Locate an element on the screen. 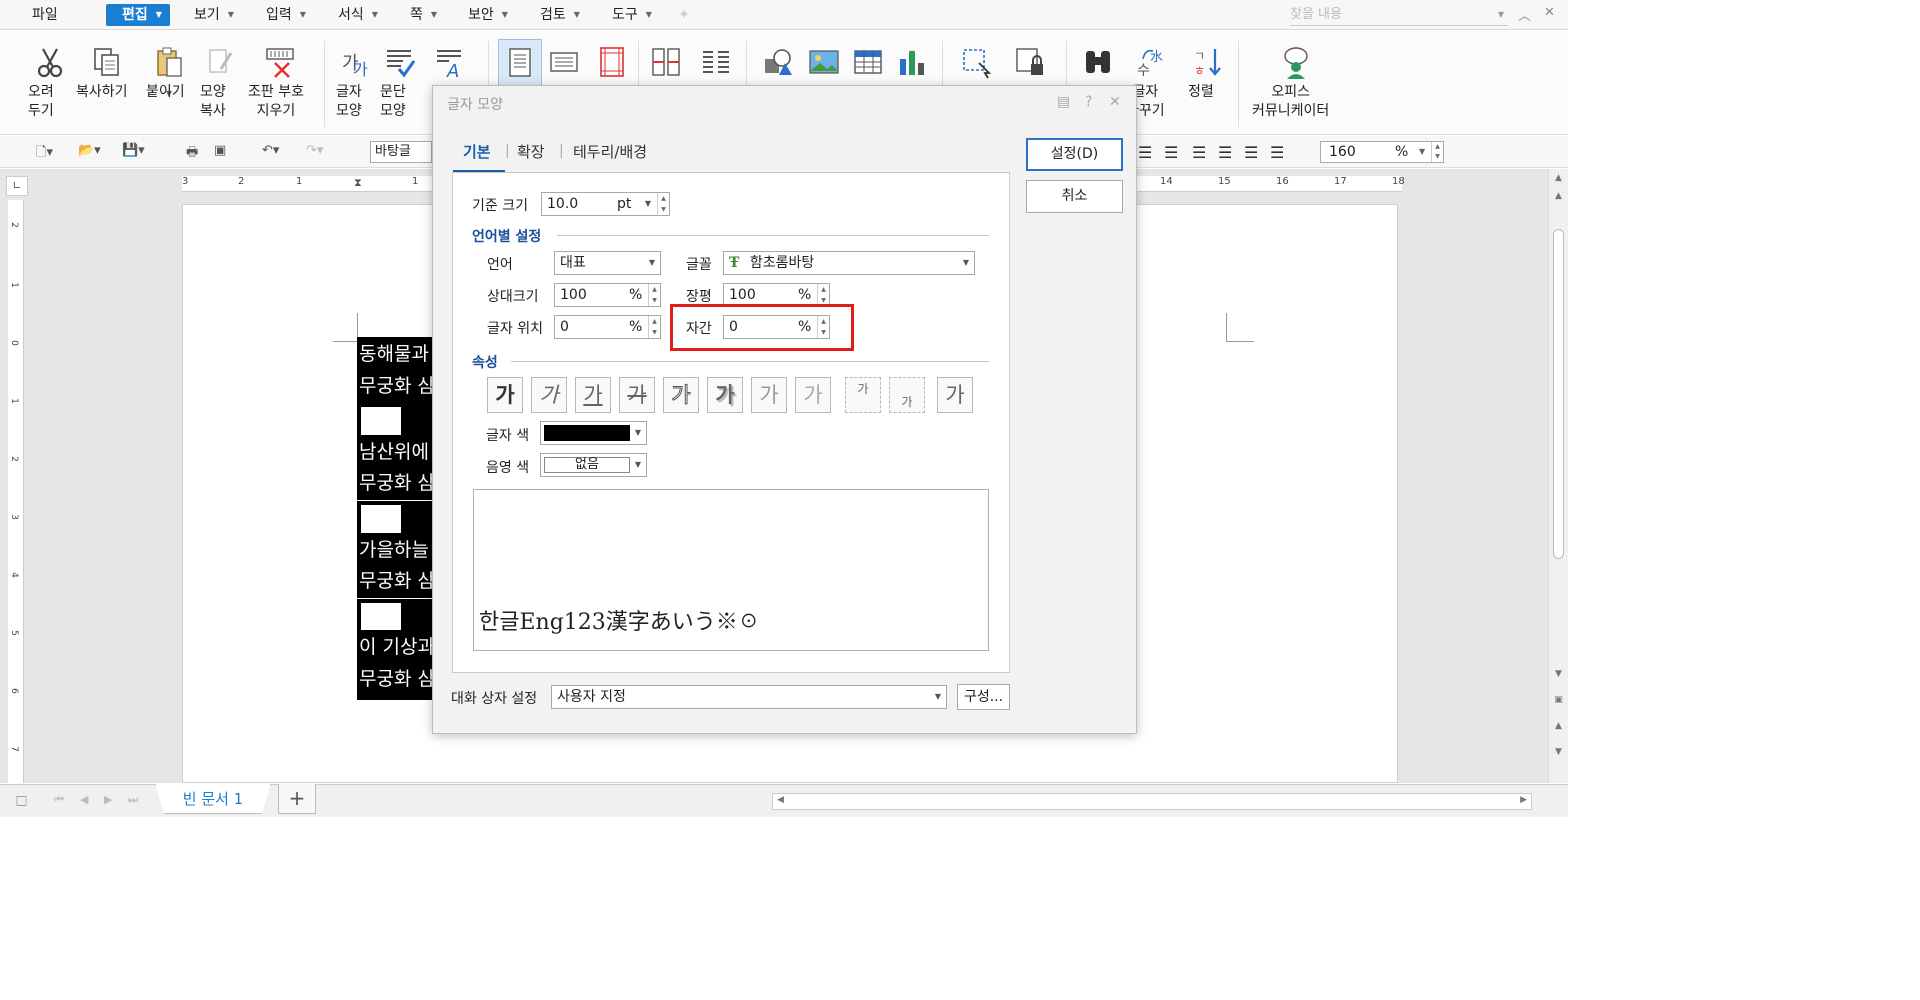  first-tab-icon: ⏮ is located at coordinates (59, 800).